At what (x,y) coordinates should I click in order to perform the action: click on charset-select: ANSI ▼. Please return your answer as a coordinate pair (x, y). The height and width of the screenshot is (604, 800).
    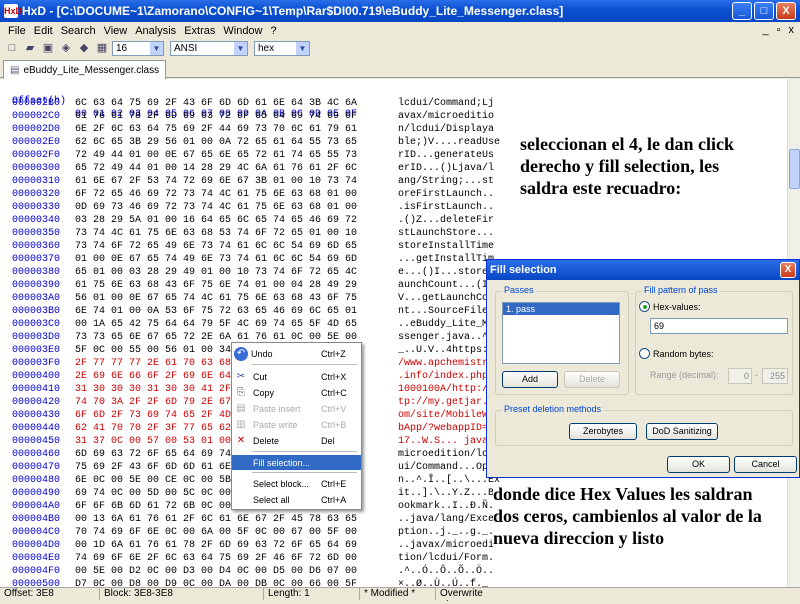
    Looking at the image, I should click on (209, 48).